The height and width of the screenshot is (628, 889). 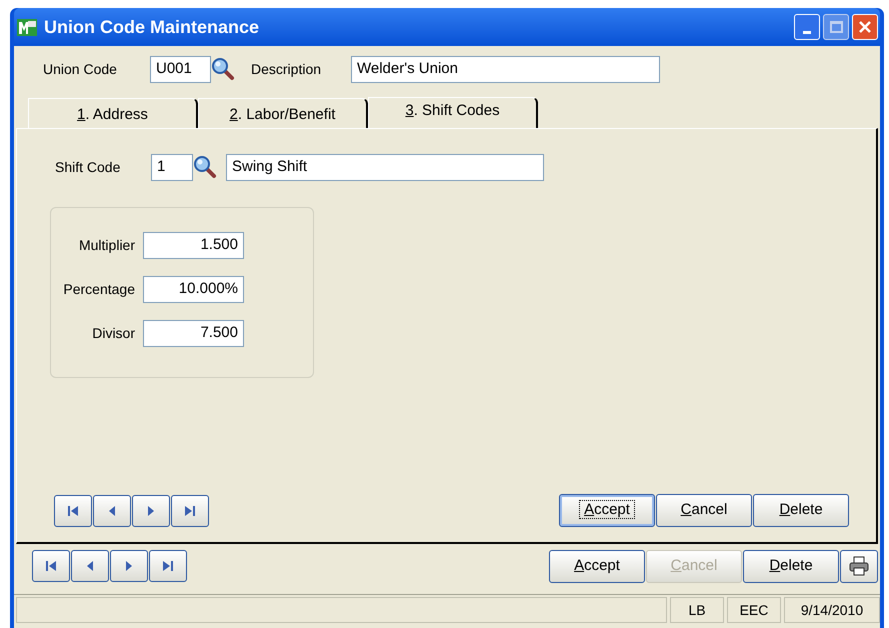 I want to click on text-field: 10.000%, so click(x=193, y=289).